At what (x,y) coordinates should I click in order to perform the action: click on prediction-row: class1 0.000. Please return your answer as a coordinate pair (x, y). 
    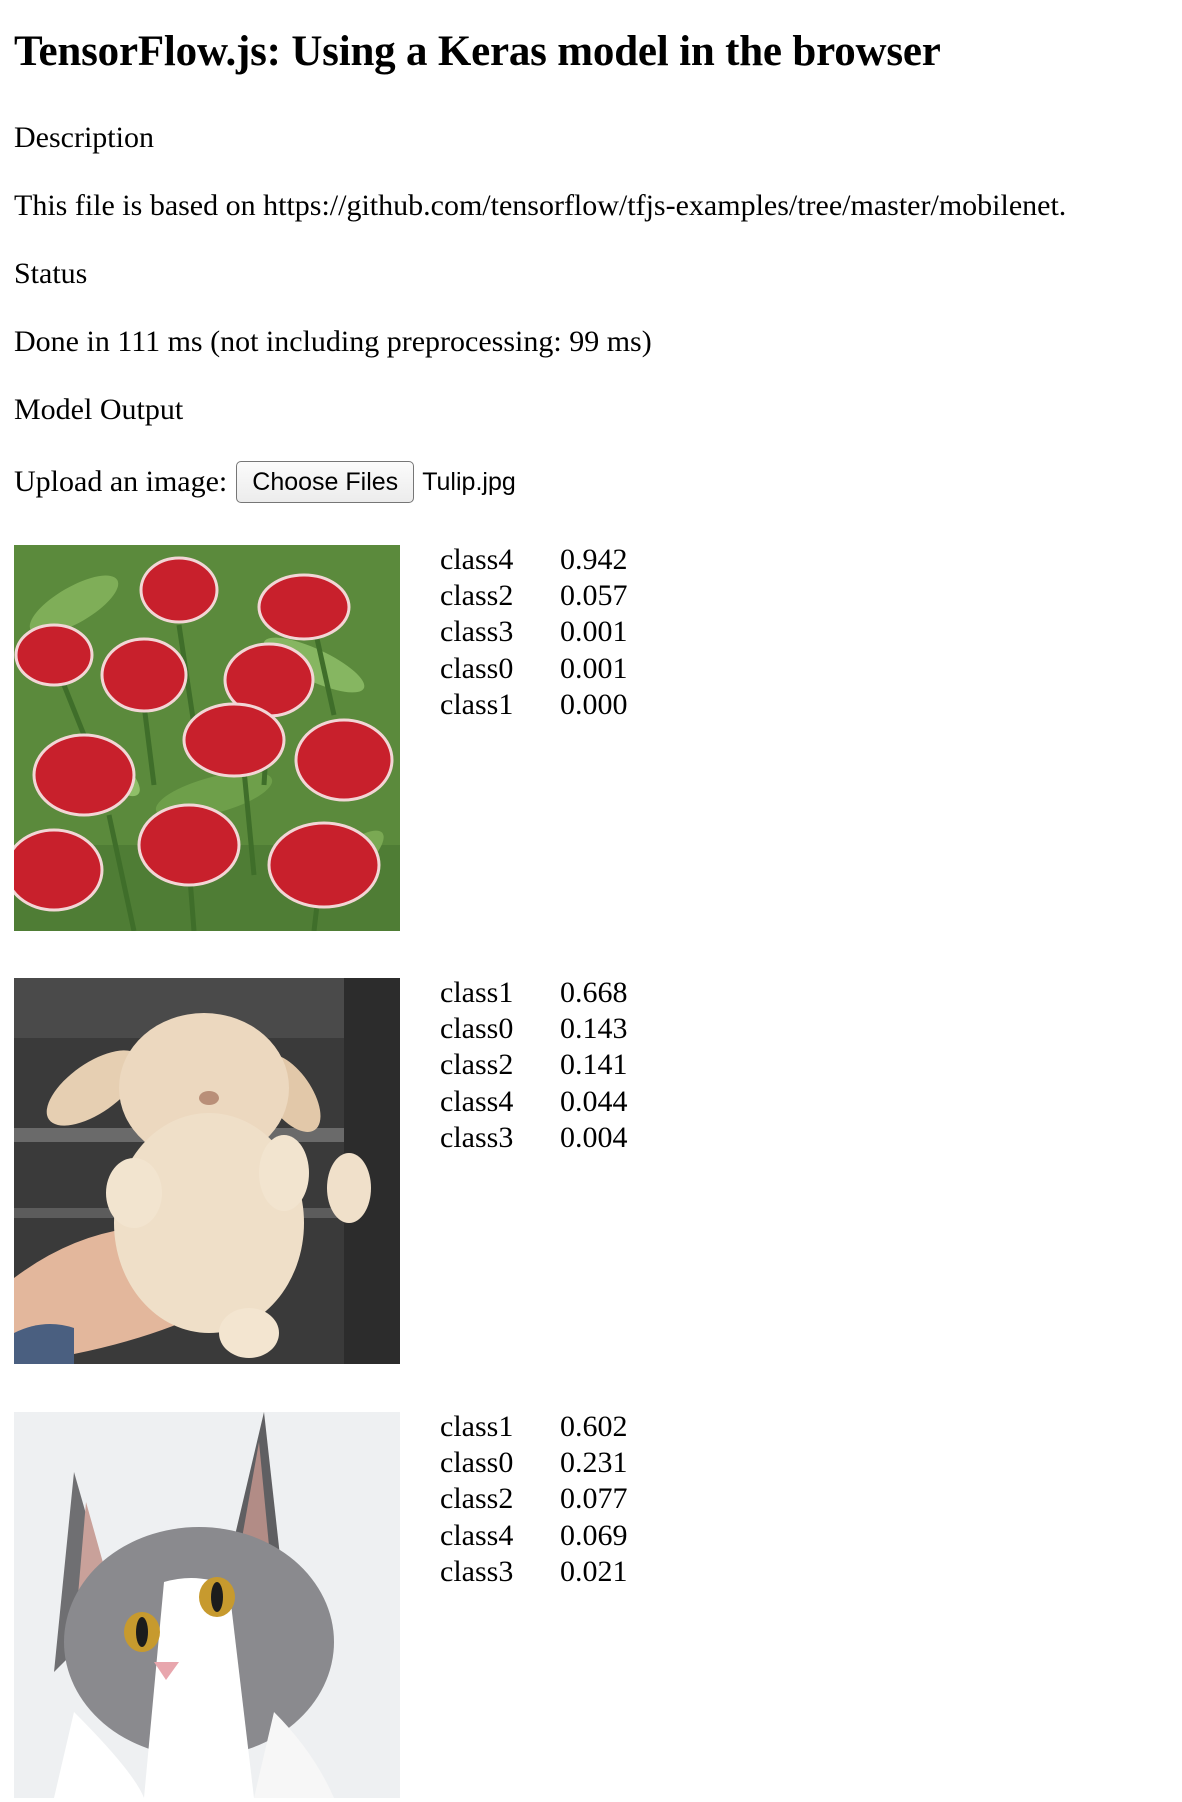
    Looking at the image, I should click on (534, 705).